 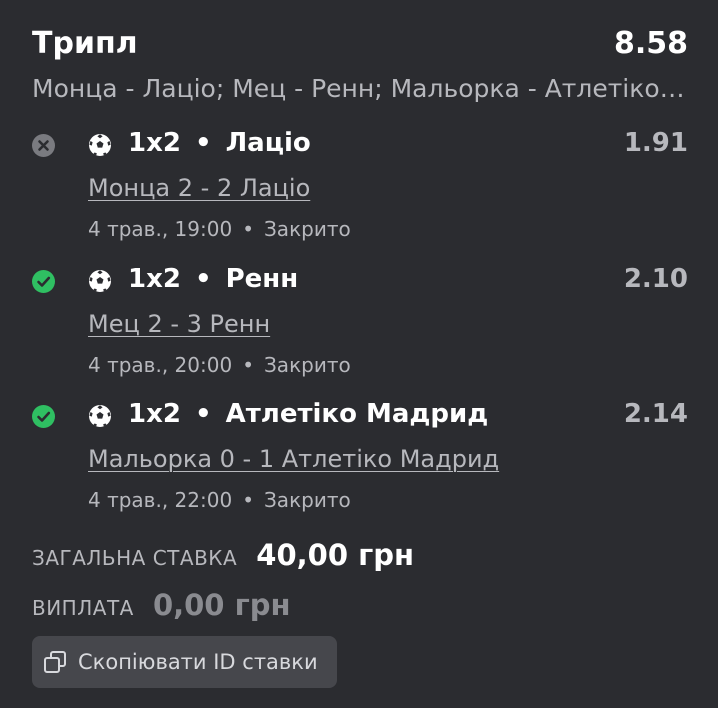 I want to click on selection-label: Лаціо, so click(x=268, y=143).